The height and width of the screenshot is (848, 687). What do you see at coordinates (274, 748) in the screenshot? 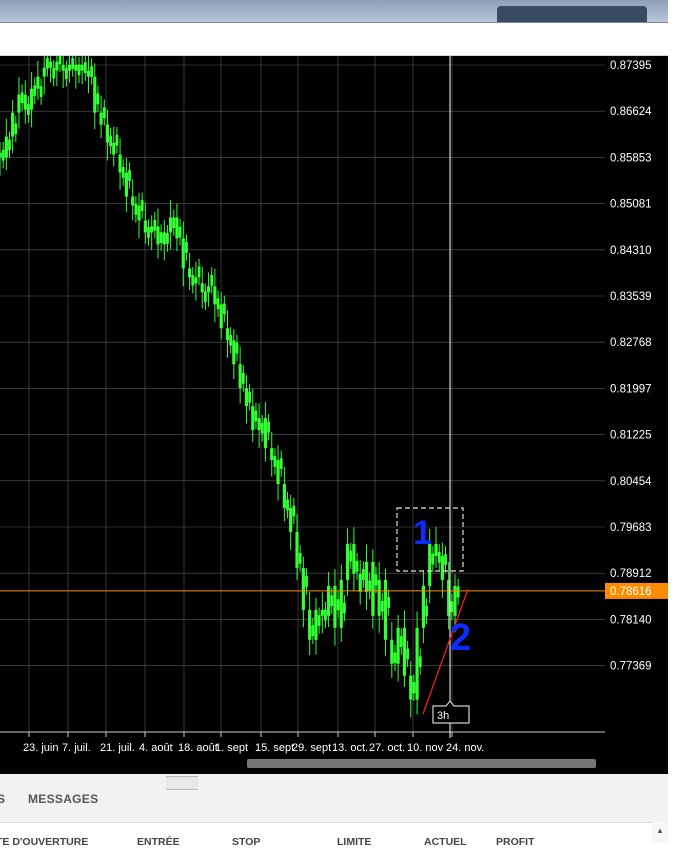
I see `x-axis-label: 15. sept` at bounding box center [274, 748].